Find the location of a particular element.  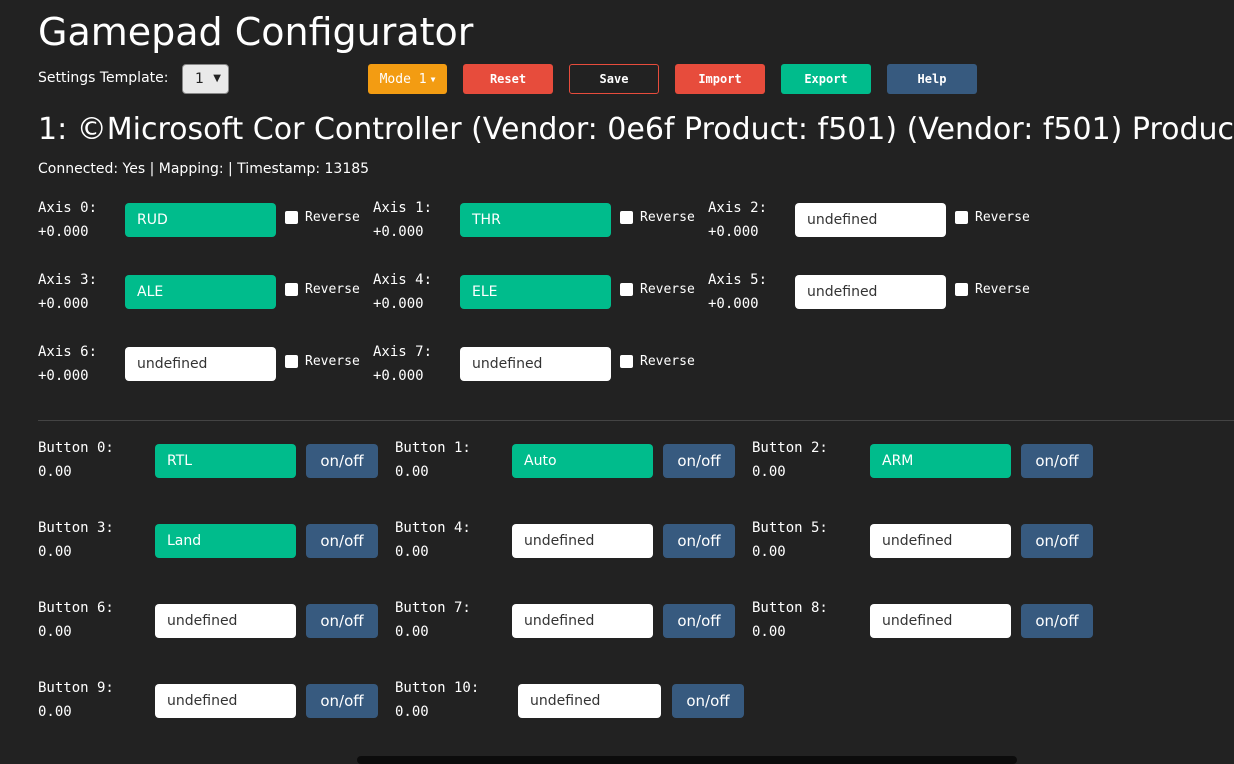

button-label: Button 7: is located at coordinates (433, 608).